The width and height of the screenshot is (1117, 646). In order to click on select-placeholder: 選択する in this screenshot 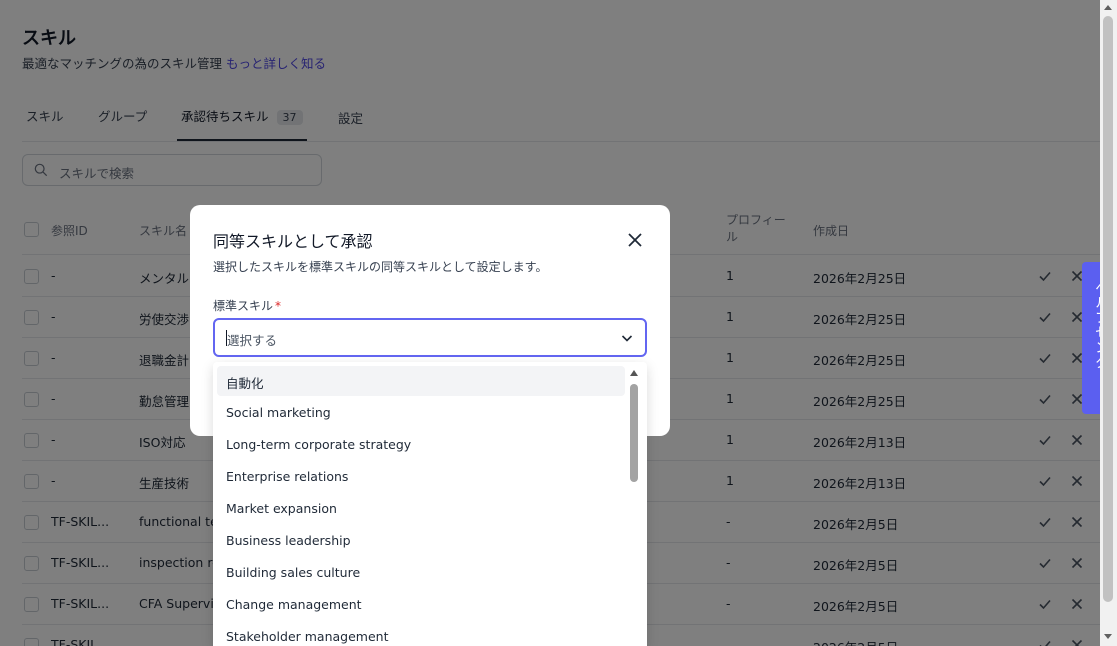, I will do `click(252, 340)`.